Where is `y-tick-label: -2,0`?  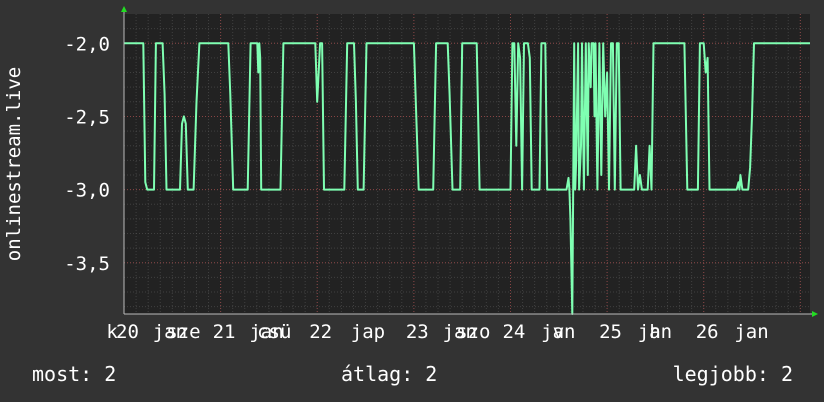 y-tick-label: -2,0 is located at coordinates (87, 44).